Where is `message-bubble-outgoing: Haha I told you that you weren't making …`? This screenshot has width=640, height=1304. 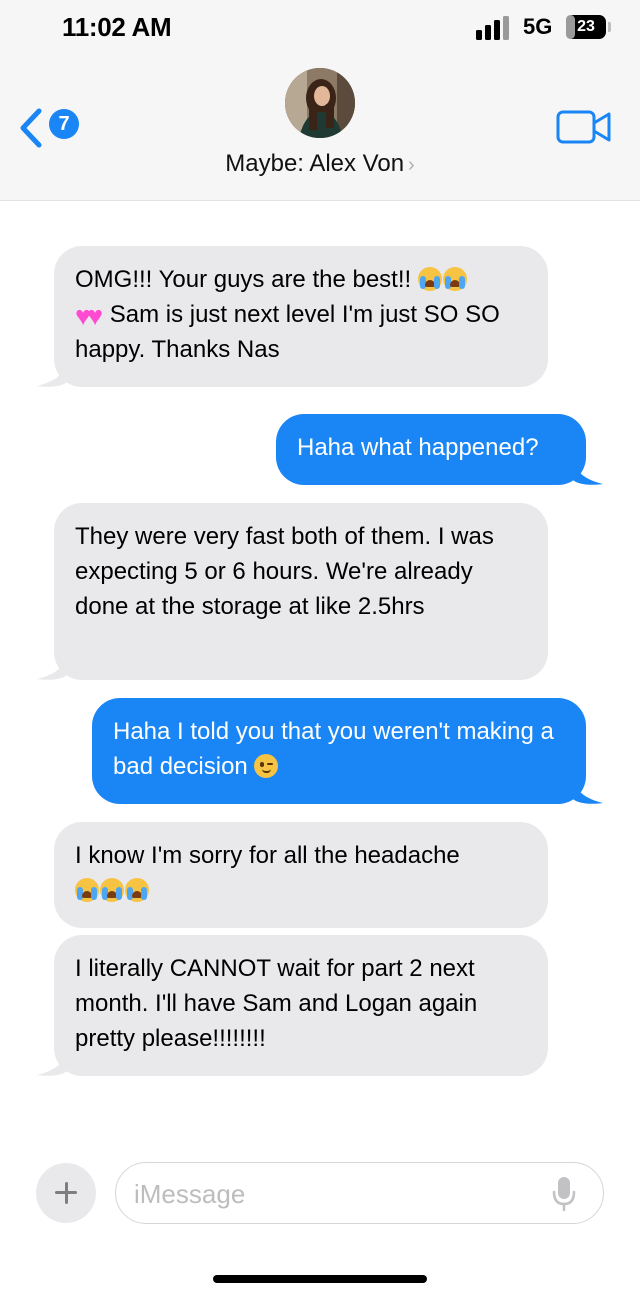
message-bubble-outgoing: Haha I told you that you weren't making … is located at coordinates (347, 751).